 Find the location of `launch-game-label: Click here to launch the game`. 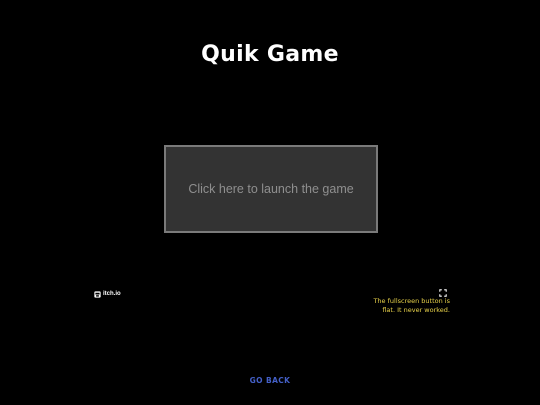

launch-game-label: Click here to launch the game is located at coordinates (271, 189).